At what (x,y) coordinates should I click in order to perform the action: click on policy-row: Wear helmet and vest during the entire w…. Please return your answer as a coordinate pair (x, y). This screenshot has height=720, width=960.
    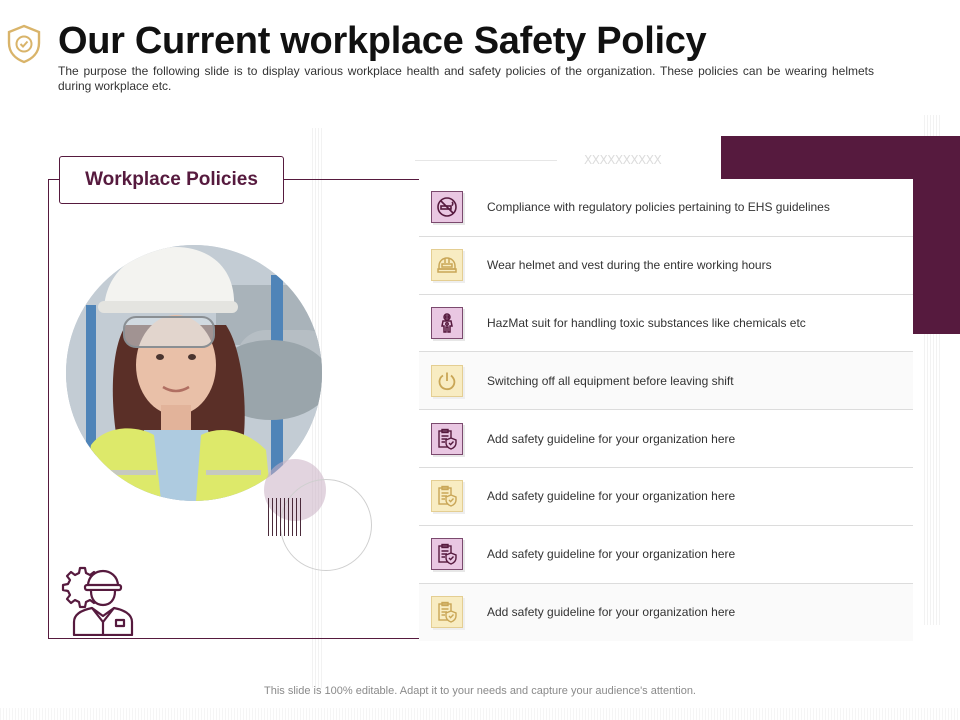
    Looking at the image, I should click on (666, 265).